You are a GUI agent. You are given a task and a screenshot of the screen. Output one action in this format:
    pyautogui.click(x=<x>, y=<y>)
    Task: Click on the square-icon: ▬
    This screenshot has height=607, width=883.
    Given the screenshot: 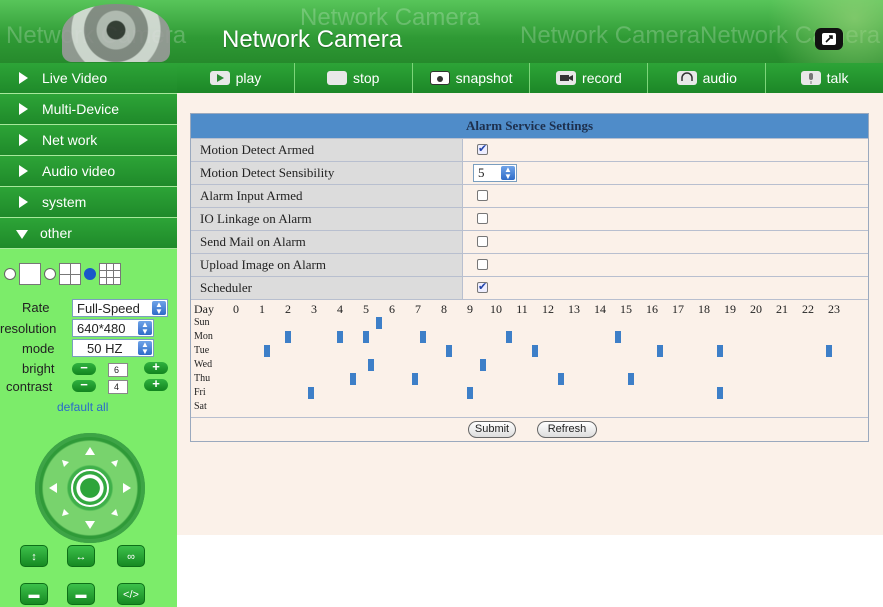 What is the action you would take?
    pyautogui.click(x=34, y=595)
    